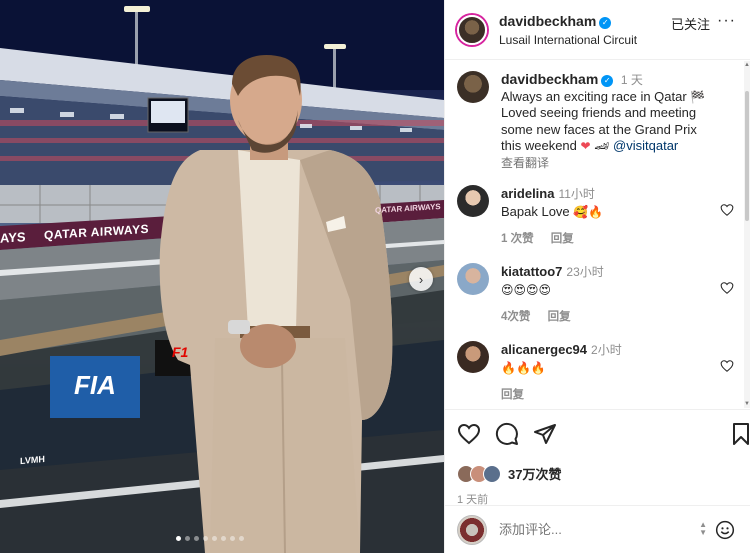  Describe the element at coordinates (527, 193) in the screenshot. I see `commenter-username: aridelina` at that location.